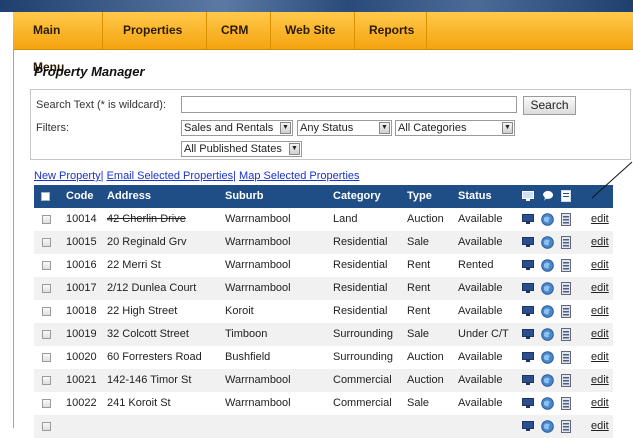  I want to click on cell-type: Auction, so click(425, 380).